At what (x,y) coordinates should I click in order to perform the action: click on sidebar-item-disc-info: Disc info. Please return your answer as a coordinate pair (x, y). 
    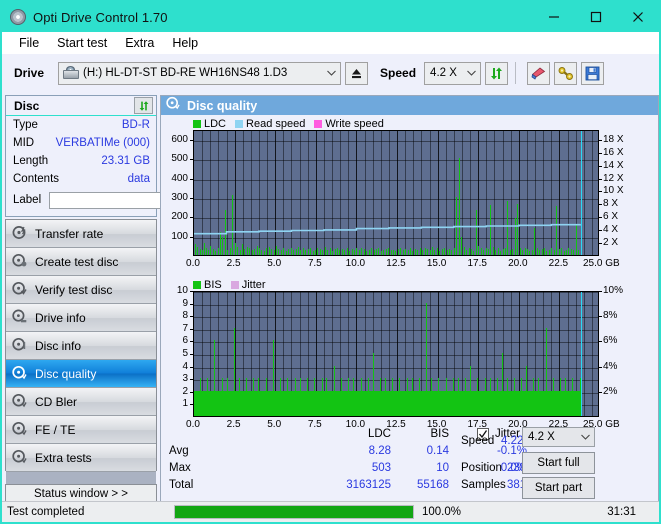
    Looking at the image, I should click on (81, 346).